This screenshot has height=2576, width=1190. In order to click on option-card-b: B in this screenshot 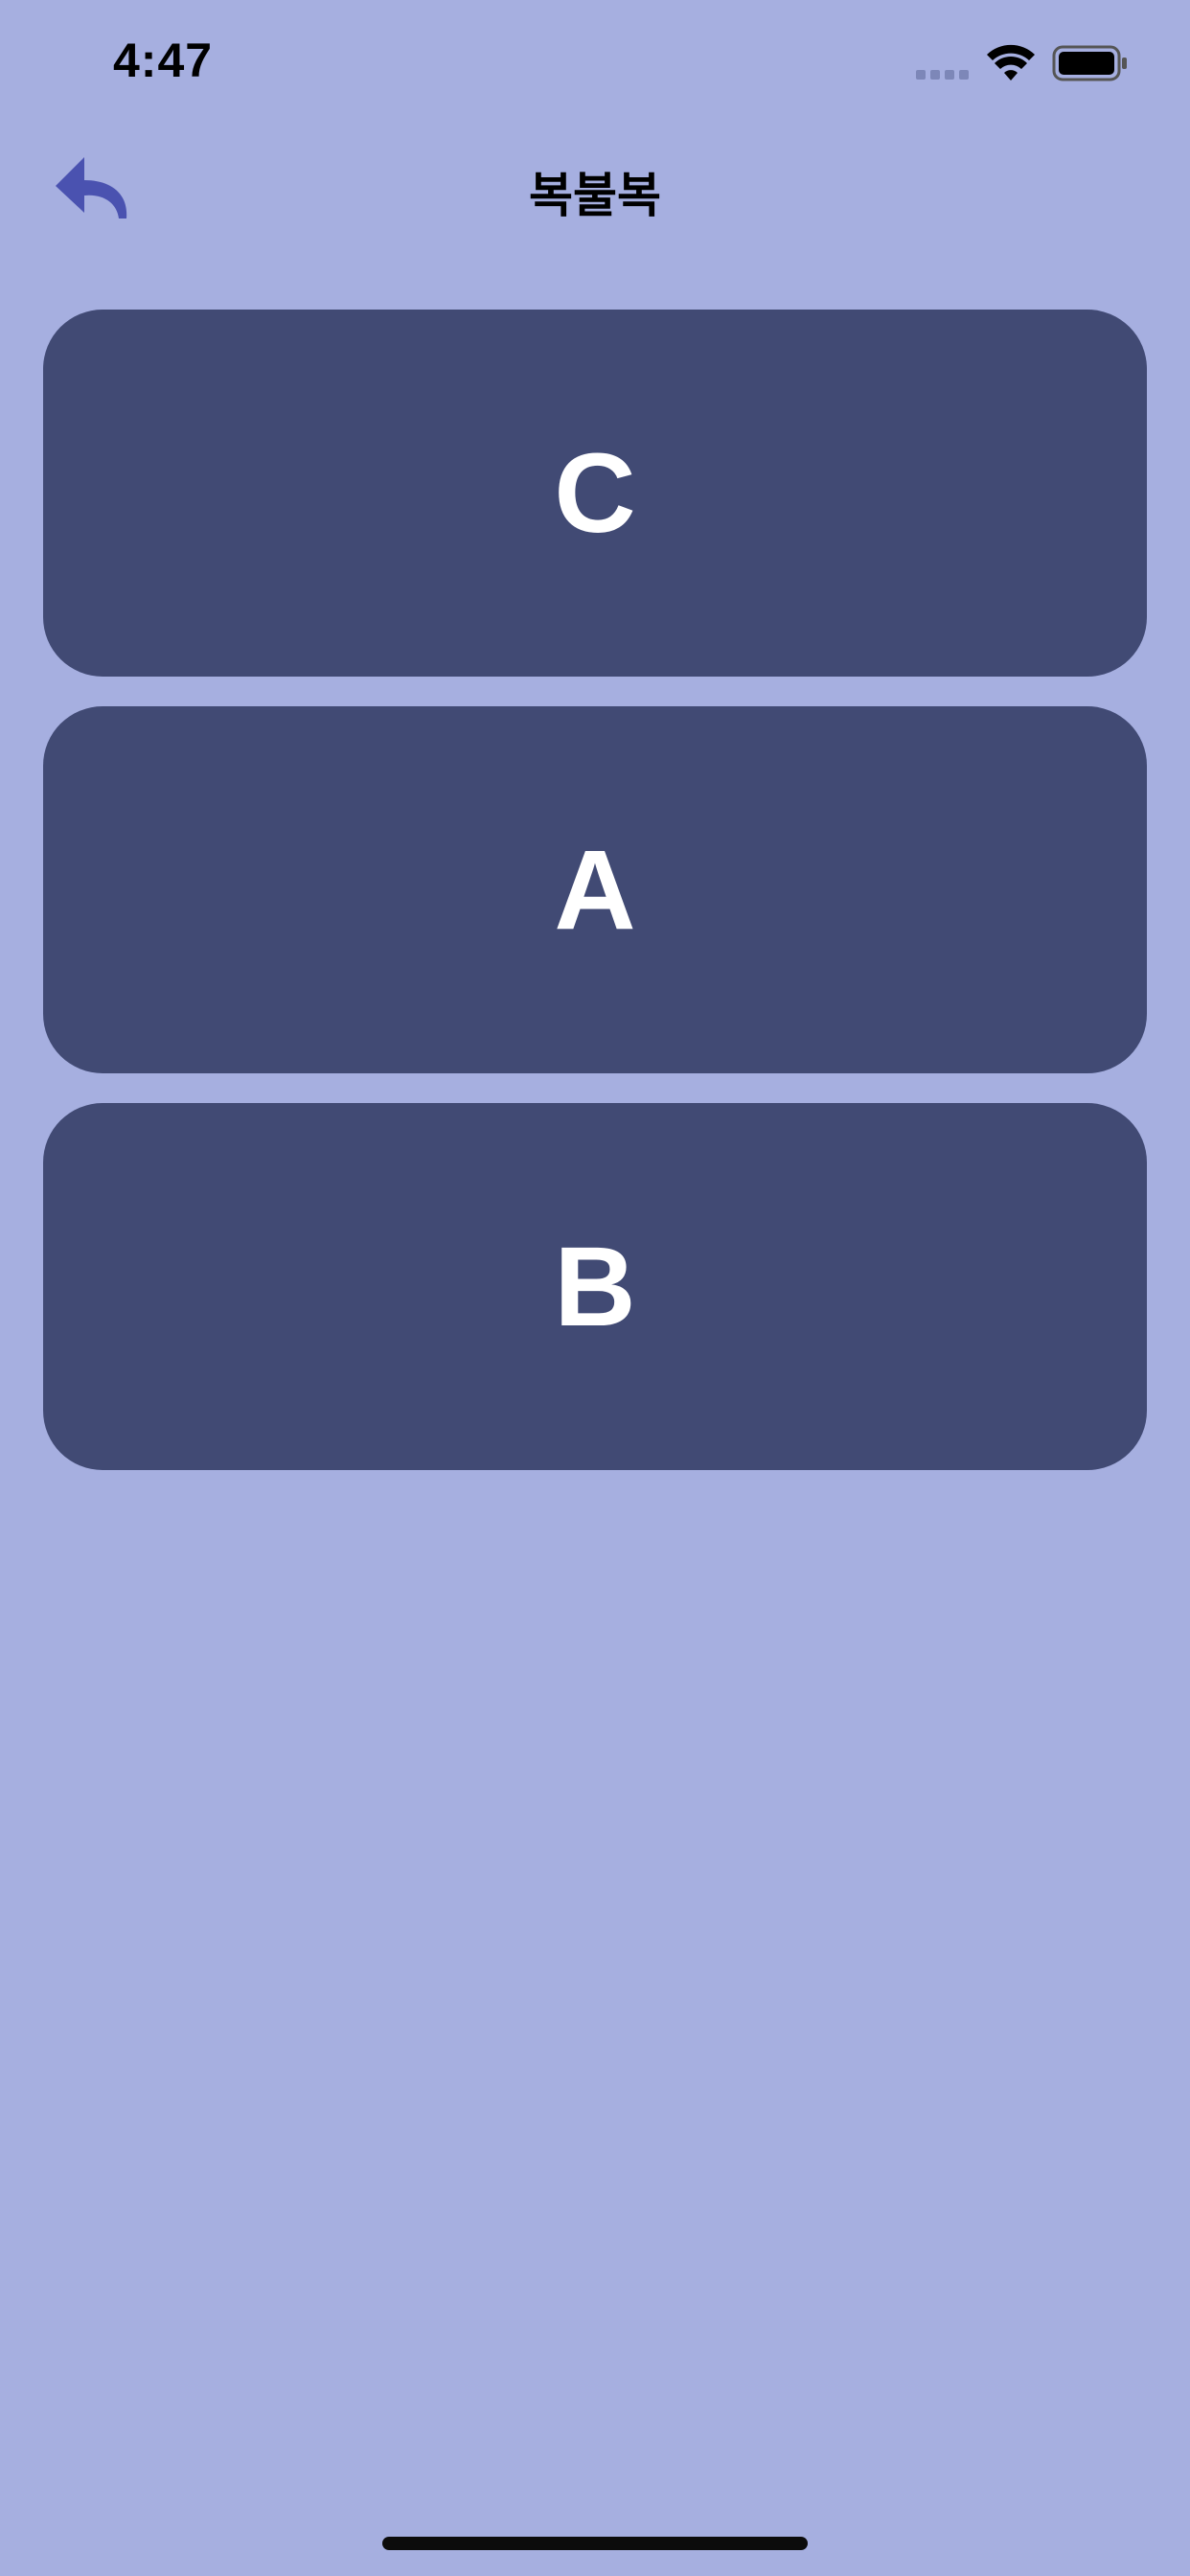, I will do `click(595, 1286)`.